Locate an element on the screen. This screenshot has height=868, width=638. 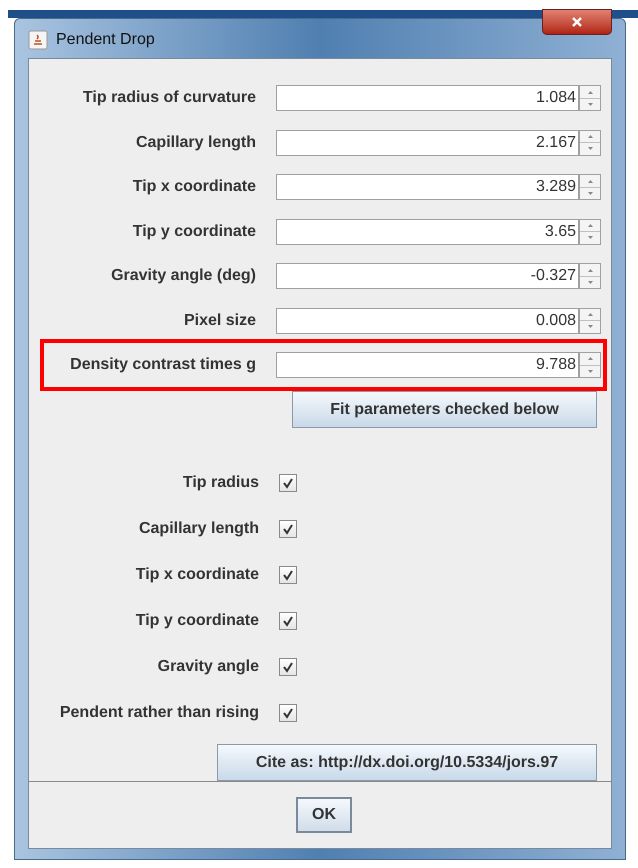
close-button is located at coordinates (577, 22).